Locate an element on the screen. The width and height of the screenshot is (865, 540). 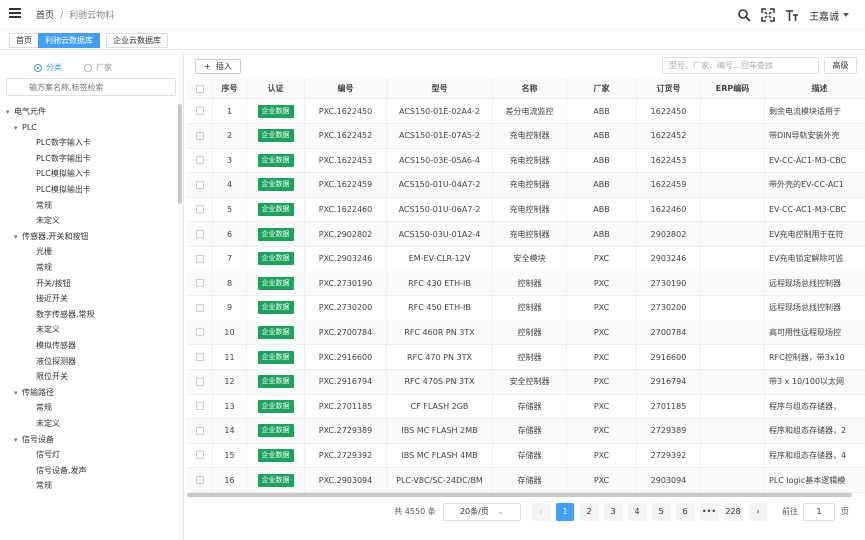
tree-node: 模拟传感器 is located at coordinates (52, 345).